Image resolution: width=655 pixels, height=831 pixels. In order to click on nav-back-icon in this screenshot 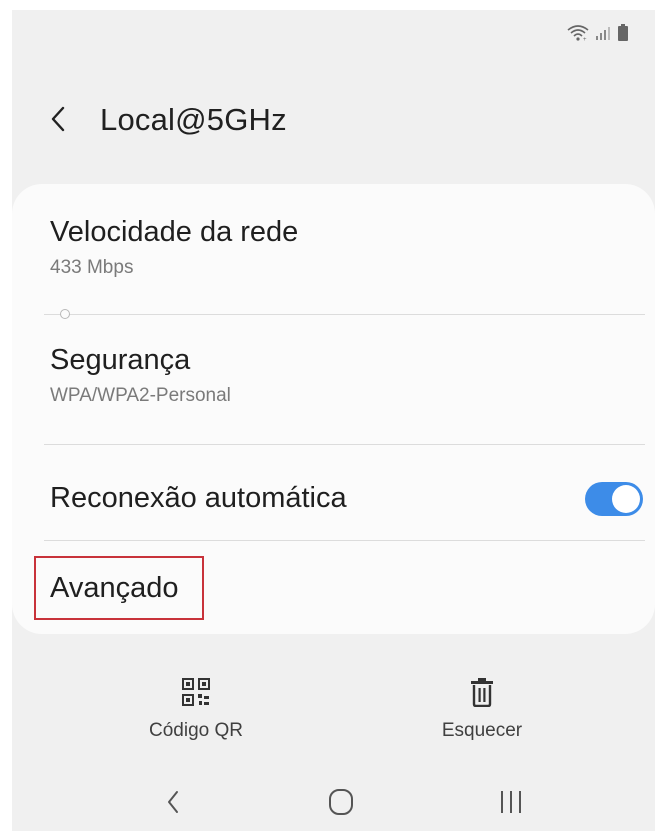, I will do `click(173, 802)`.